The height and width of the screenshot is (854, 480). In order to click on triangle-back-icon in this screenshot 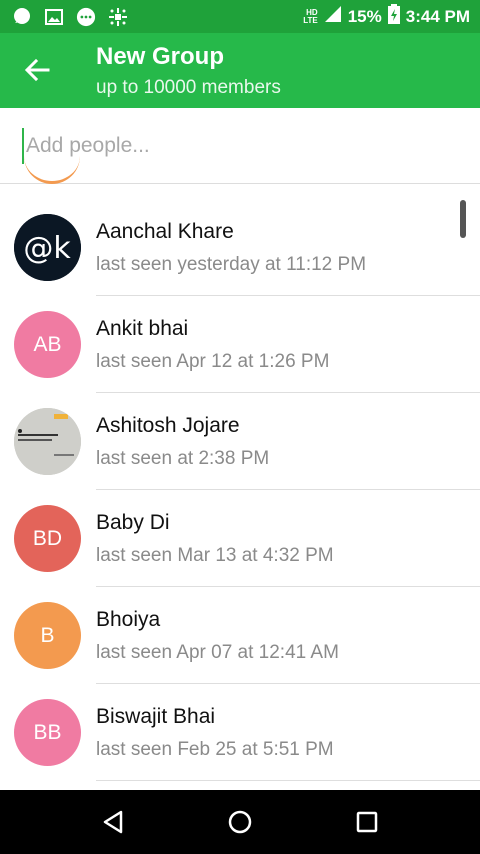, I will do `click(113, 822)`.